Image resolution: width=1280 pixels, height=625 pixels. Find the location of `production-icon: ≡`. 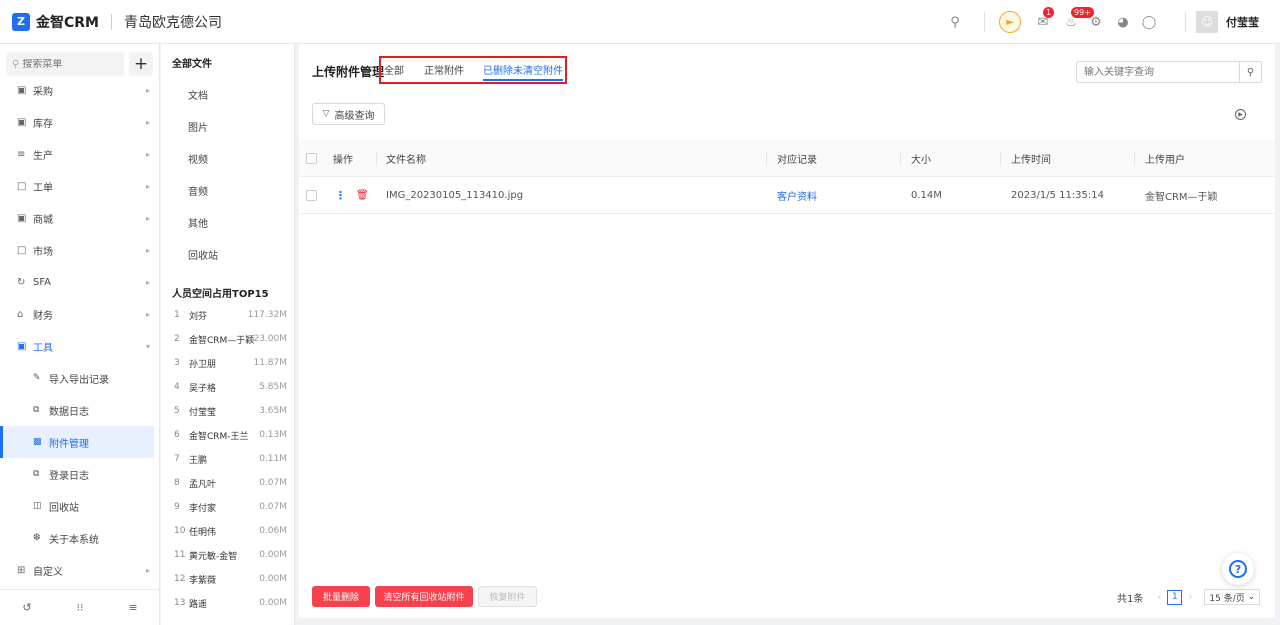

production-icon: ≡ is located at coordinates (21, 154).